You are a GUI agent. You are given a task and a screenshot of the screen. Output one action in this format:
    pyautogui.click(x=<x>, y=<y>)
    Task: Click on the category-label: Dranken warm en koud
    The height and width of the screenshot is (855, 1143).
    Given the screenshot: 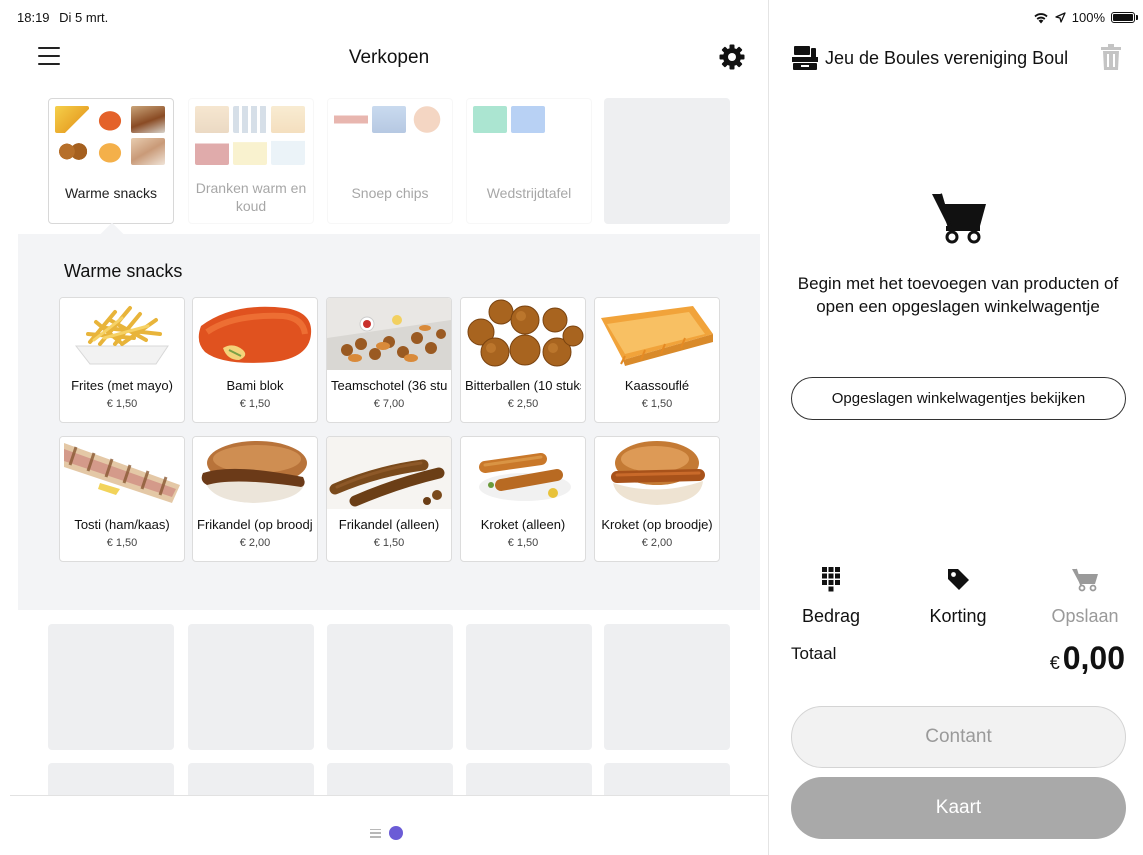 What is the action you would take?
    pyautogui.click(x=251, y=197)
    